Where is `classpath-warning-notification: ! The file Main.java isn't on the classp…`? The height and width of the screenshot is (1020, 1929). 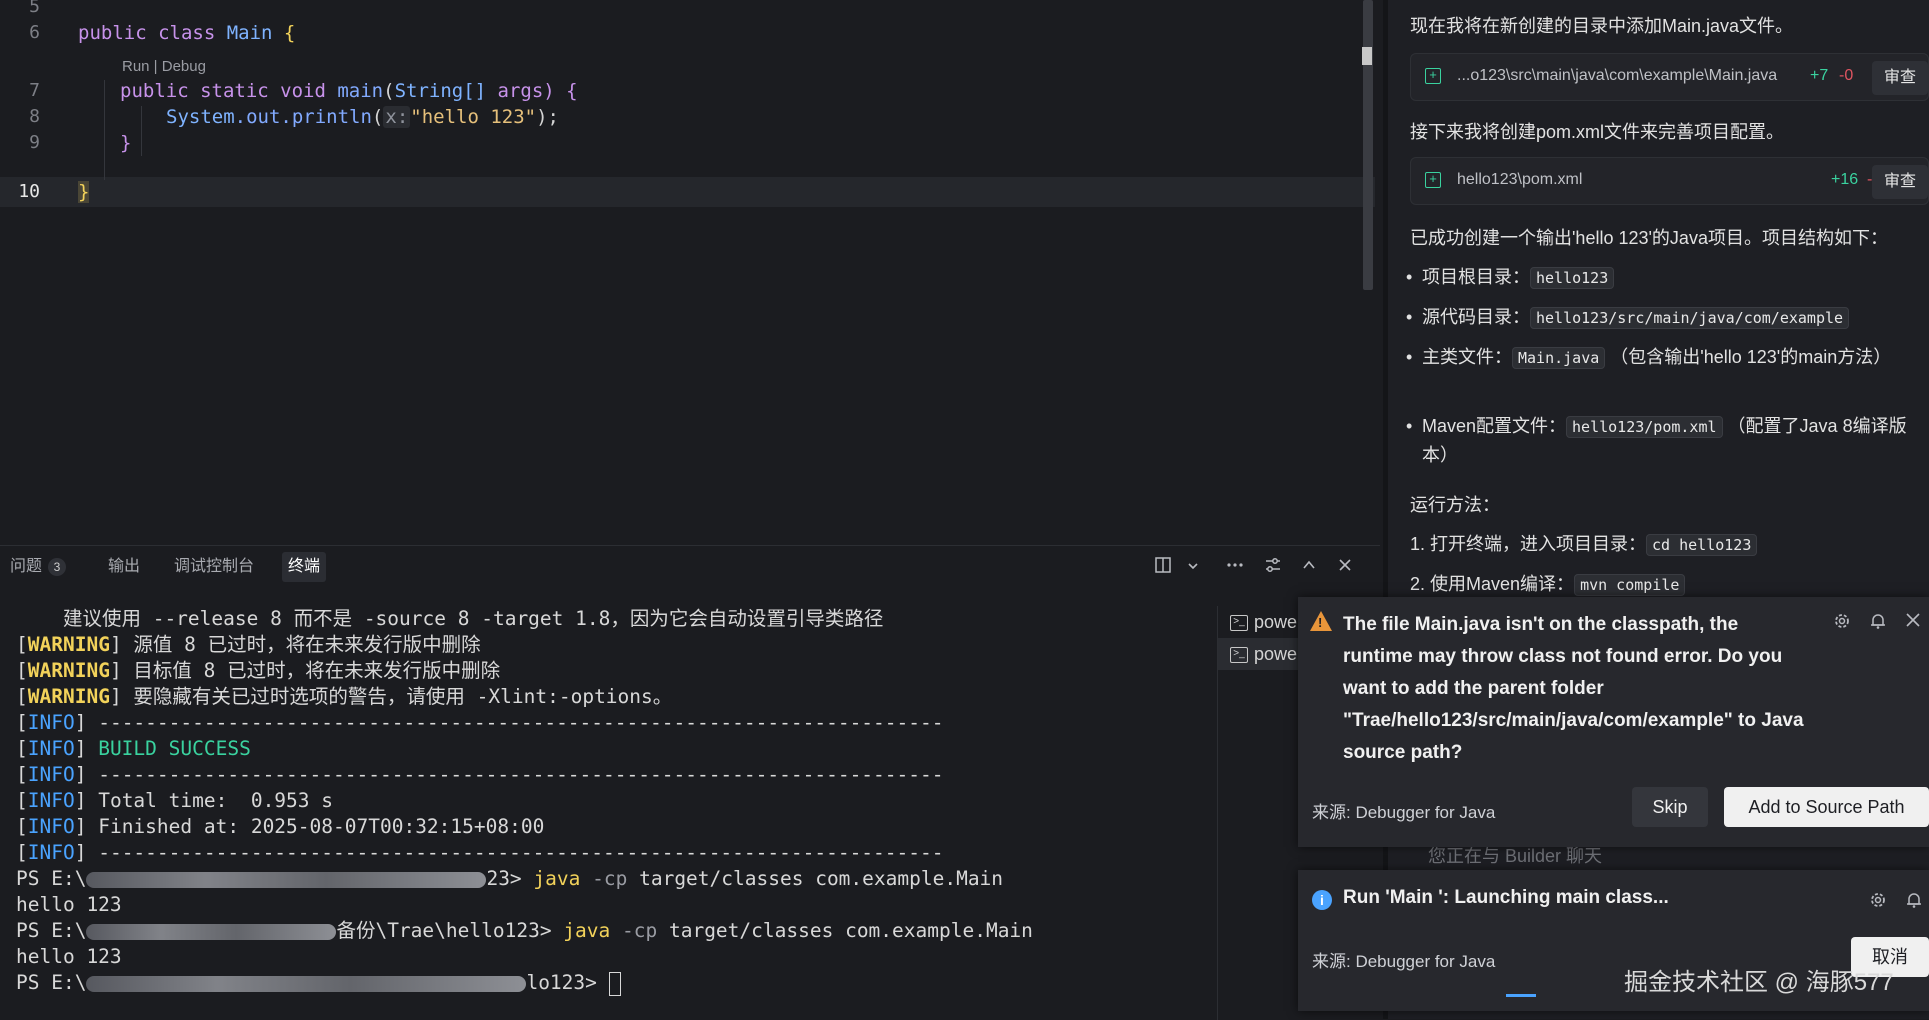 classpath-warning-notification: ! The file Main.java isn't on the classp… is located at coordinates (1613, 722).